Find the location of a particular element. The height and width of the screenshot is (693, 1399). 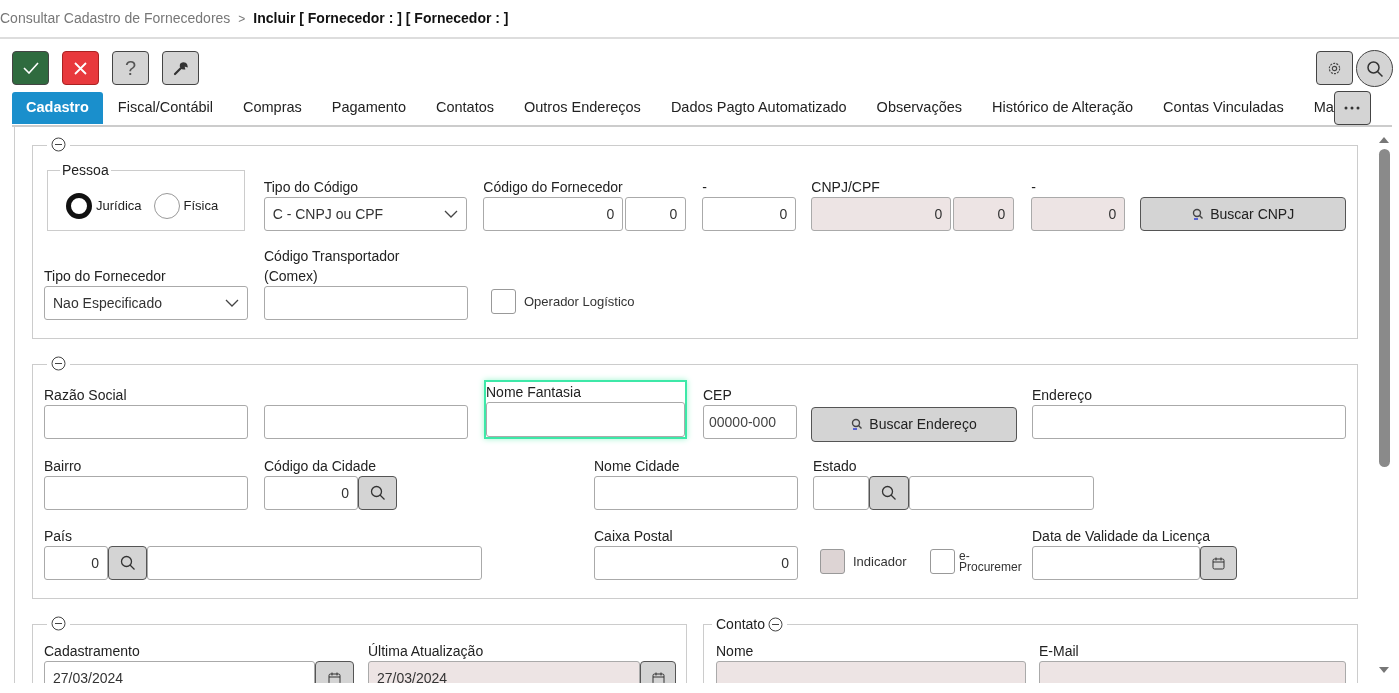

field-label: Razão Social is located at coordinates (86, 395).